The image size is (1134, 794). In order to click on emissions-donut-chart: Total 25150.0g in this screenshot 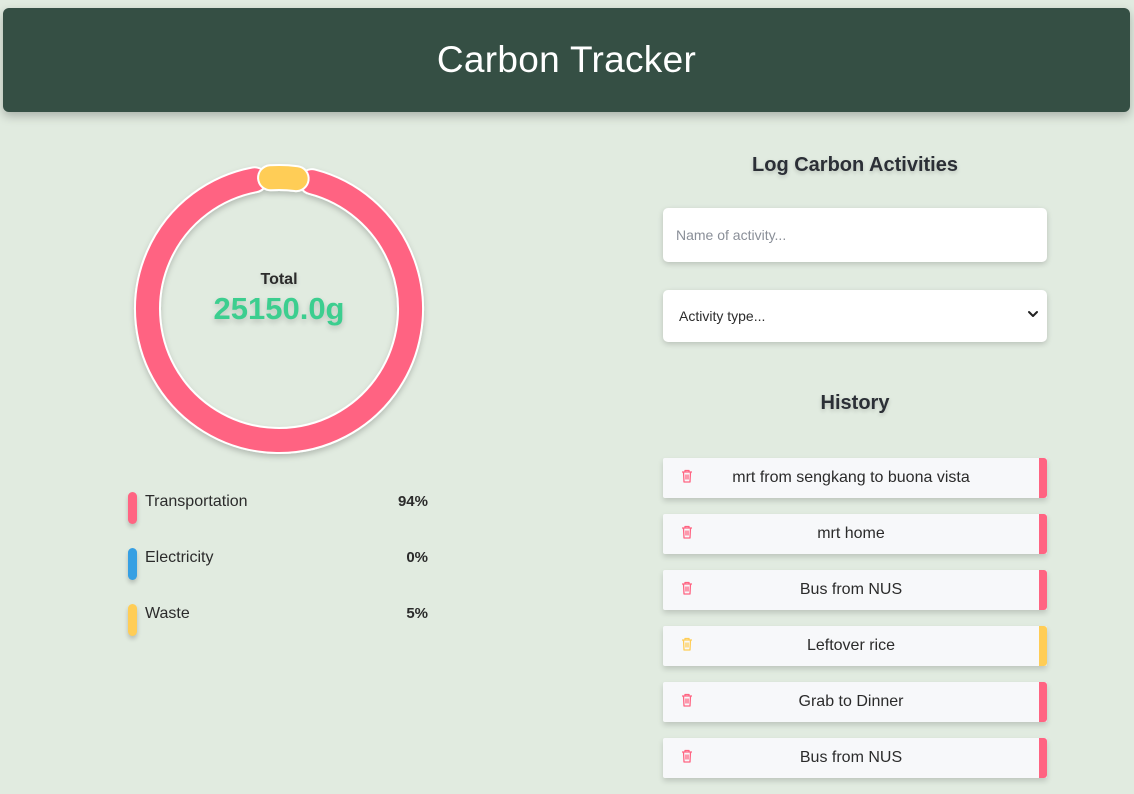, I will do `click(279, 309)`.